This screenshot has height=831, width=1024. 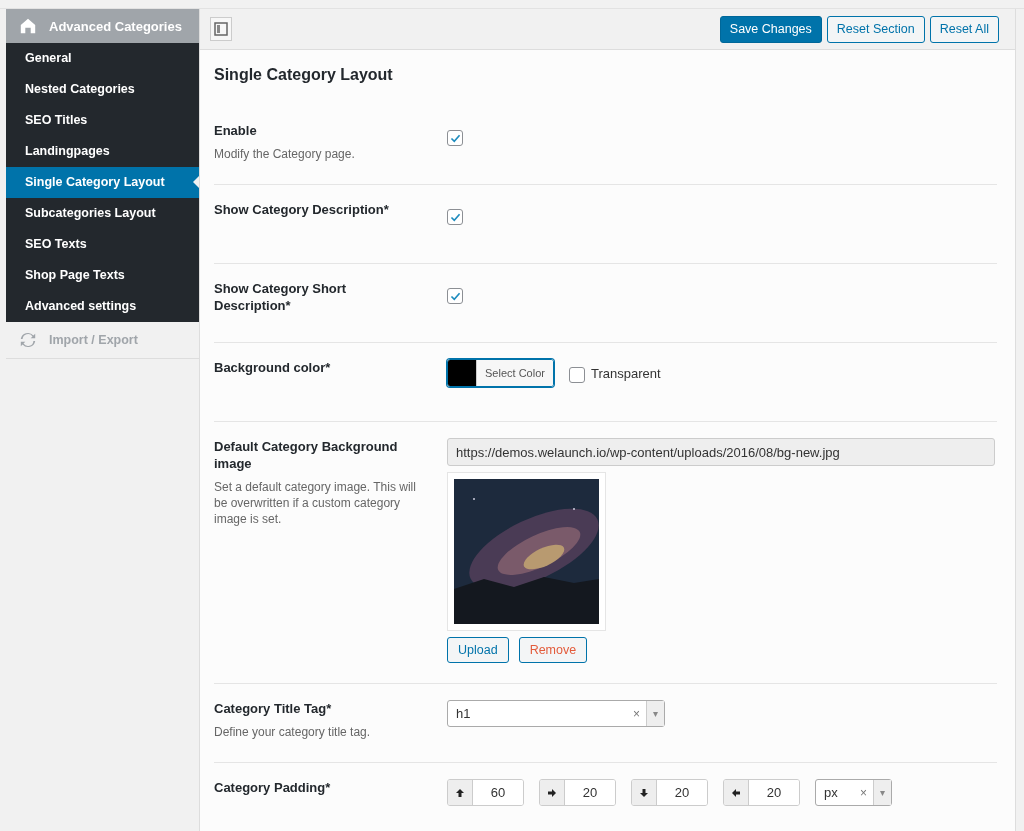 I want to click on reset-button: Reset All, so click(x=964, y=29).